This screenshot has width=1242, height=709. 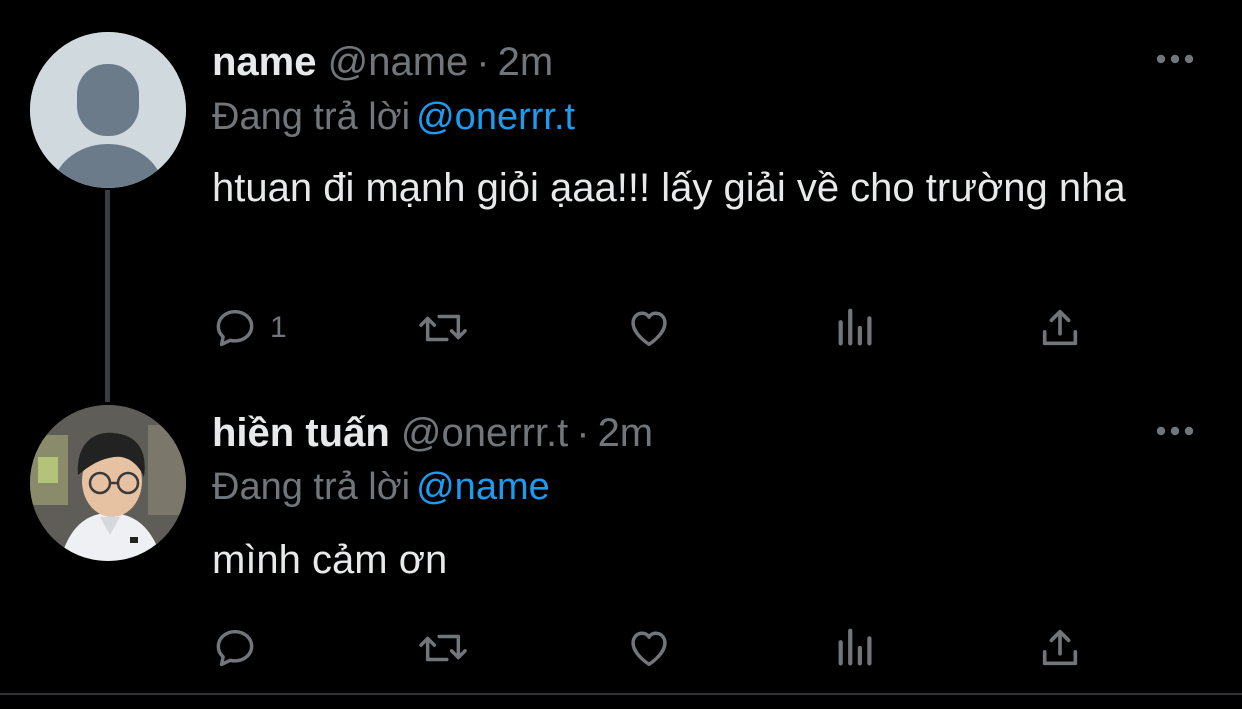 I want to click on reply-button: 1, so click(x=249, y=328).